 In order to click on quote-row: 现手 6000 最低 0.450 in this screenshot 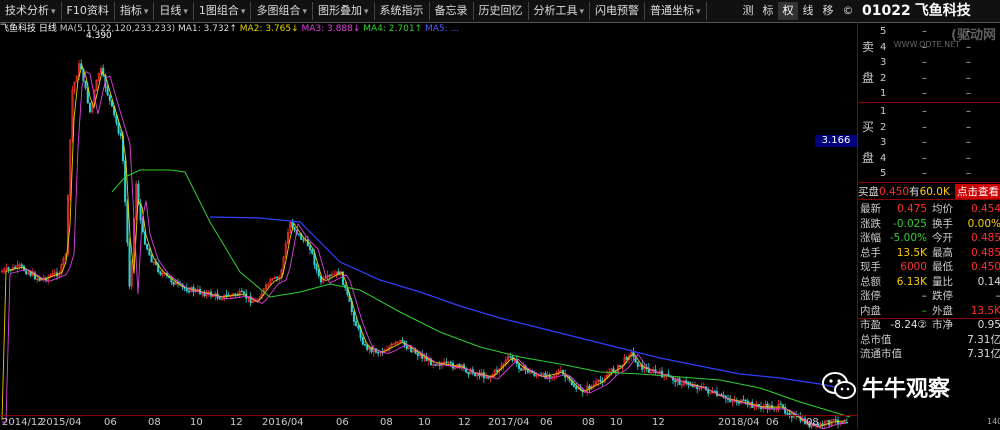, I will do `click(929, 267)`.